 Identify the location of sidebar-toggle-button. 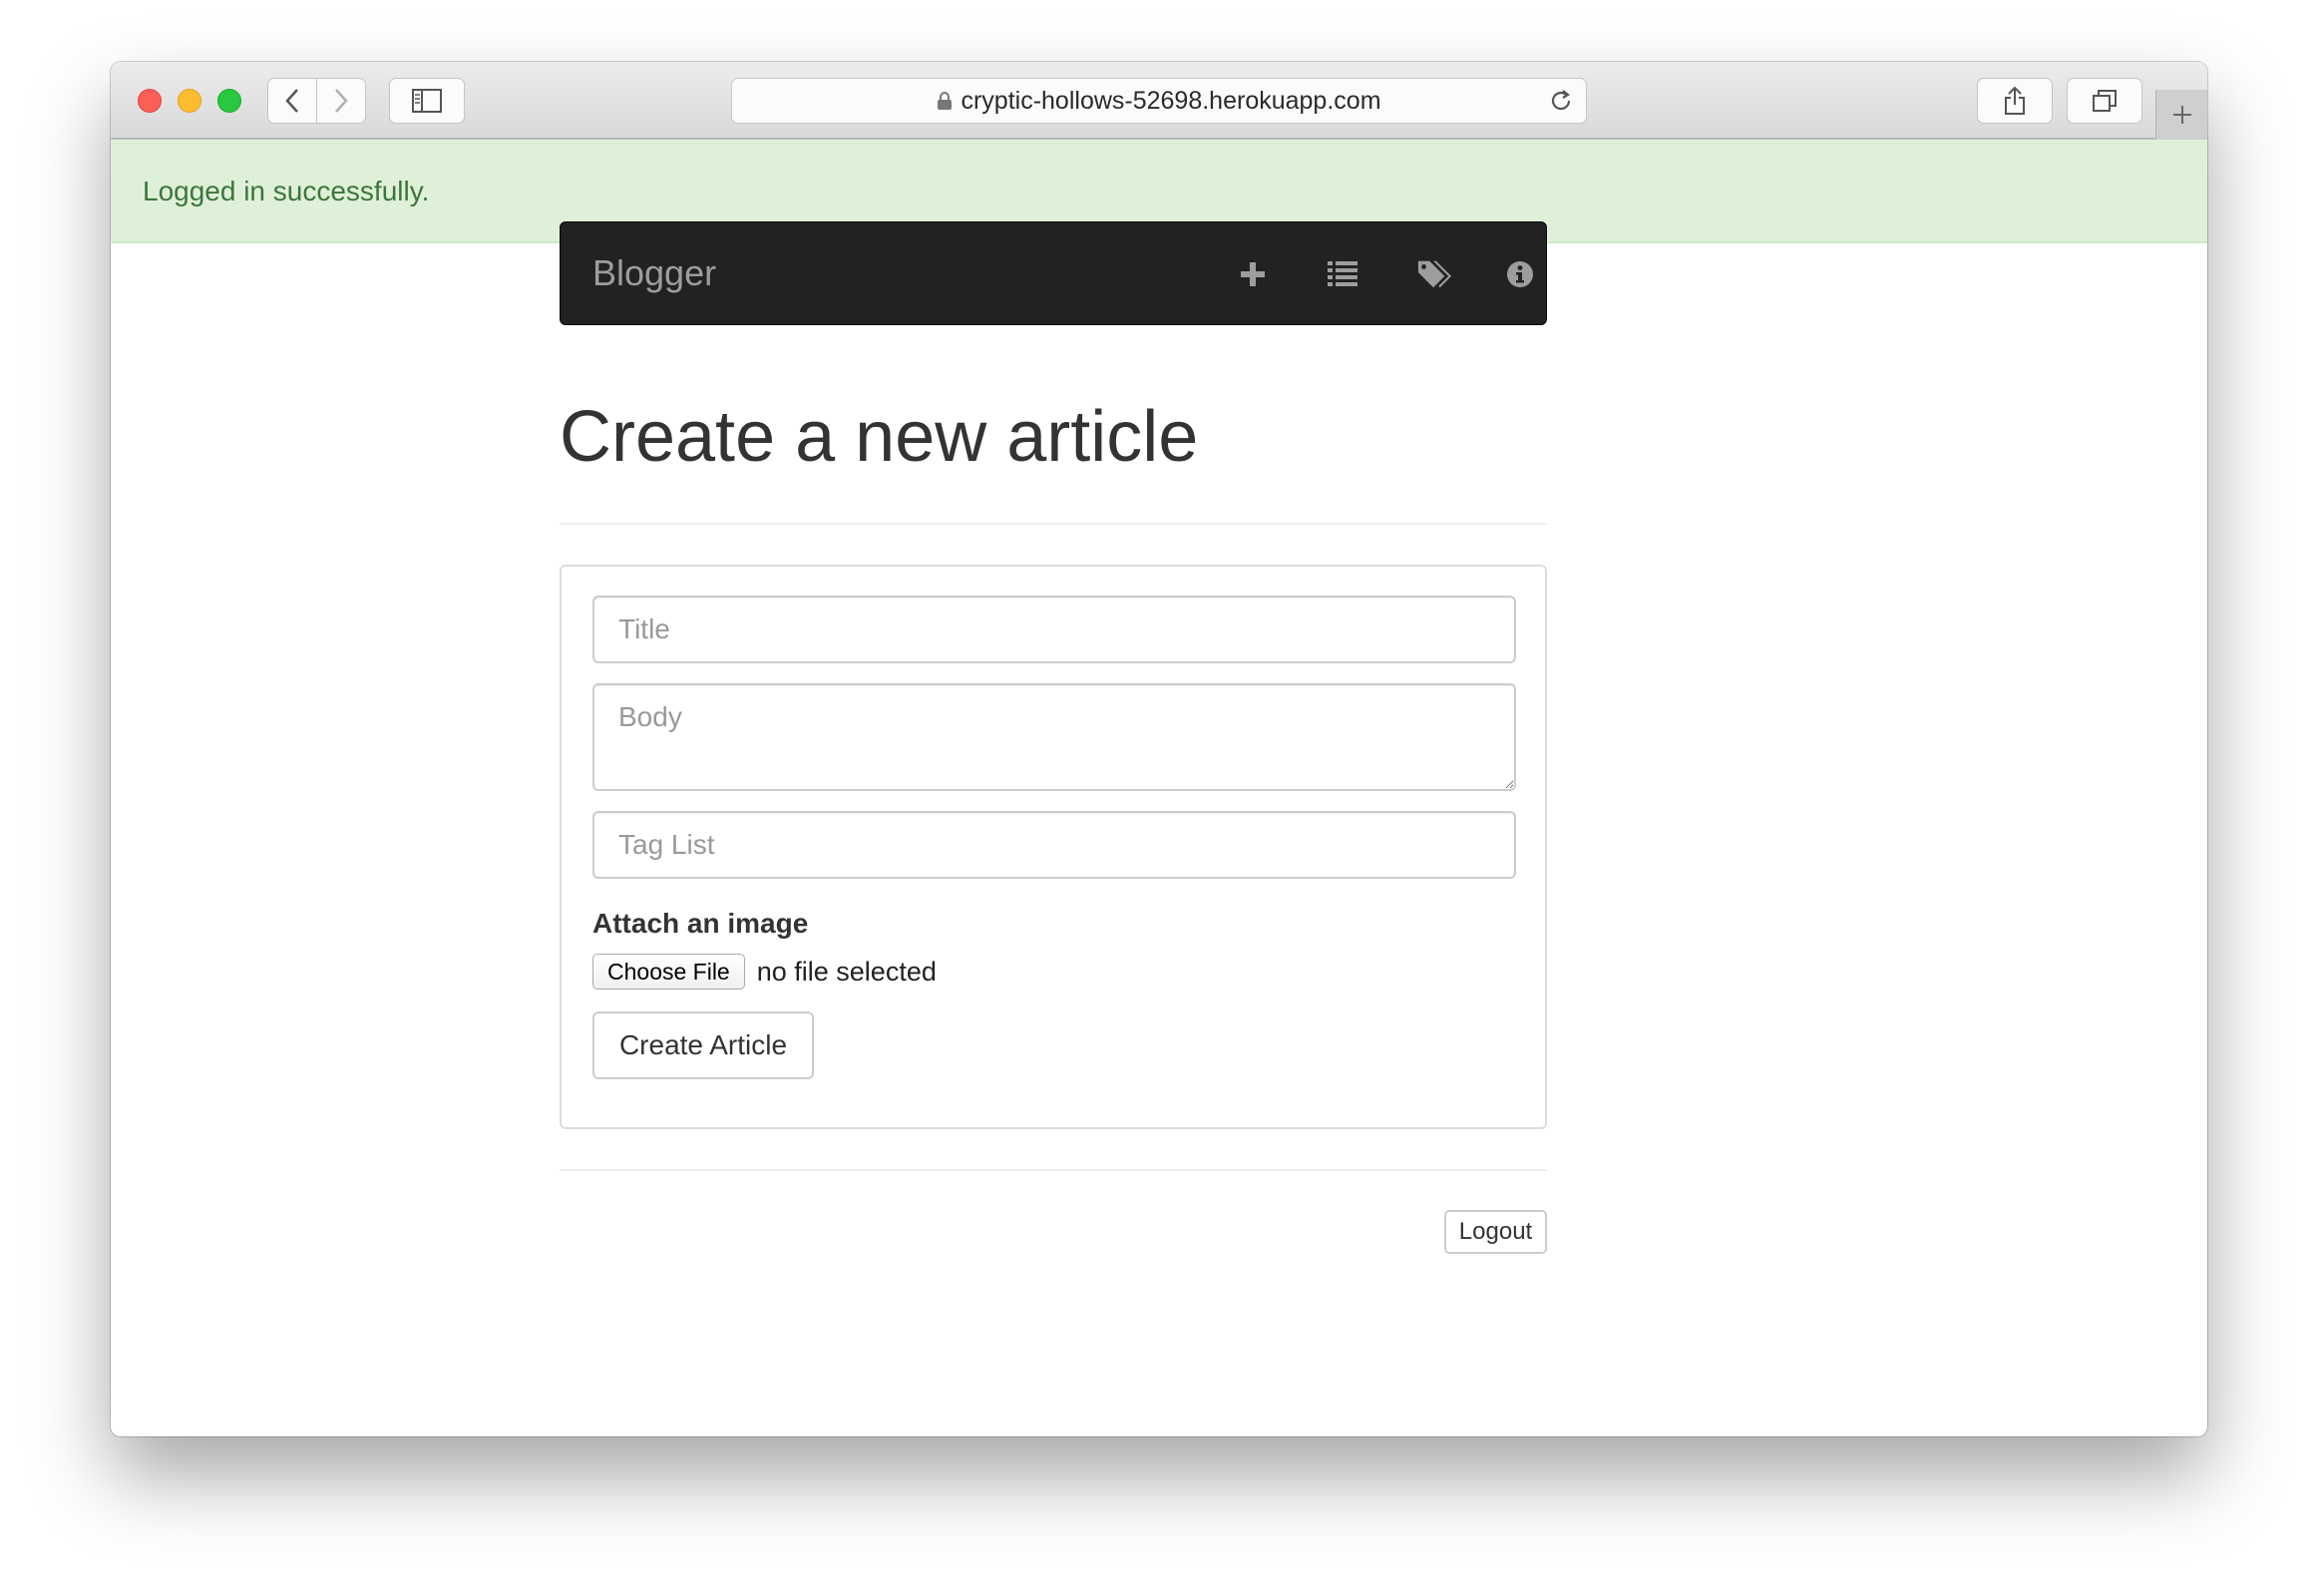
(427, 101).